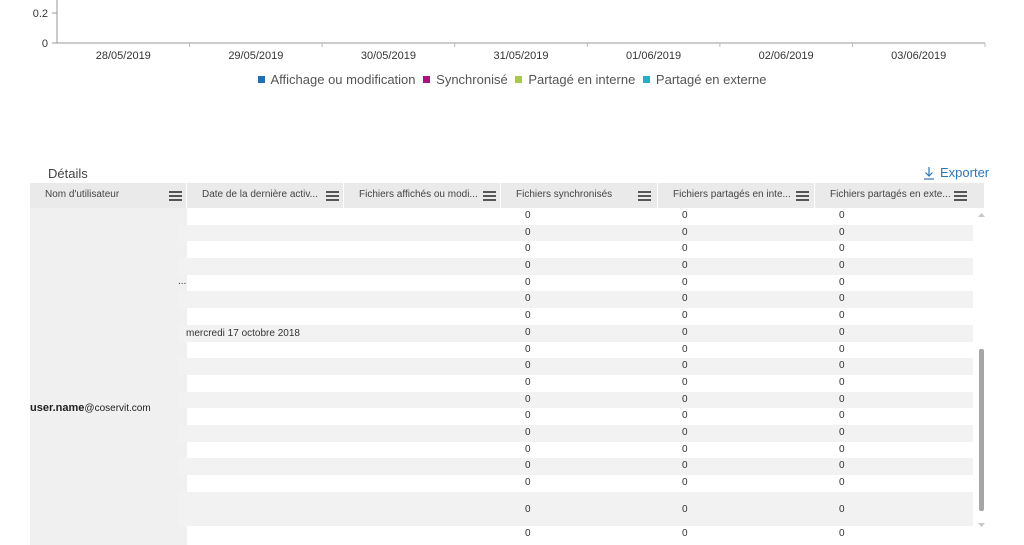 The width and height of the screenshot is (1024, 545). Describe the element at coordinates (465, 79) in the screenshot. I see `legend-item-synced: Synchronisé` at that location.